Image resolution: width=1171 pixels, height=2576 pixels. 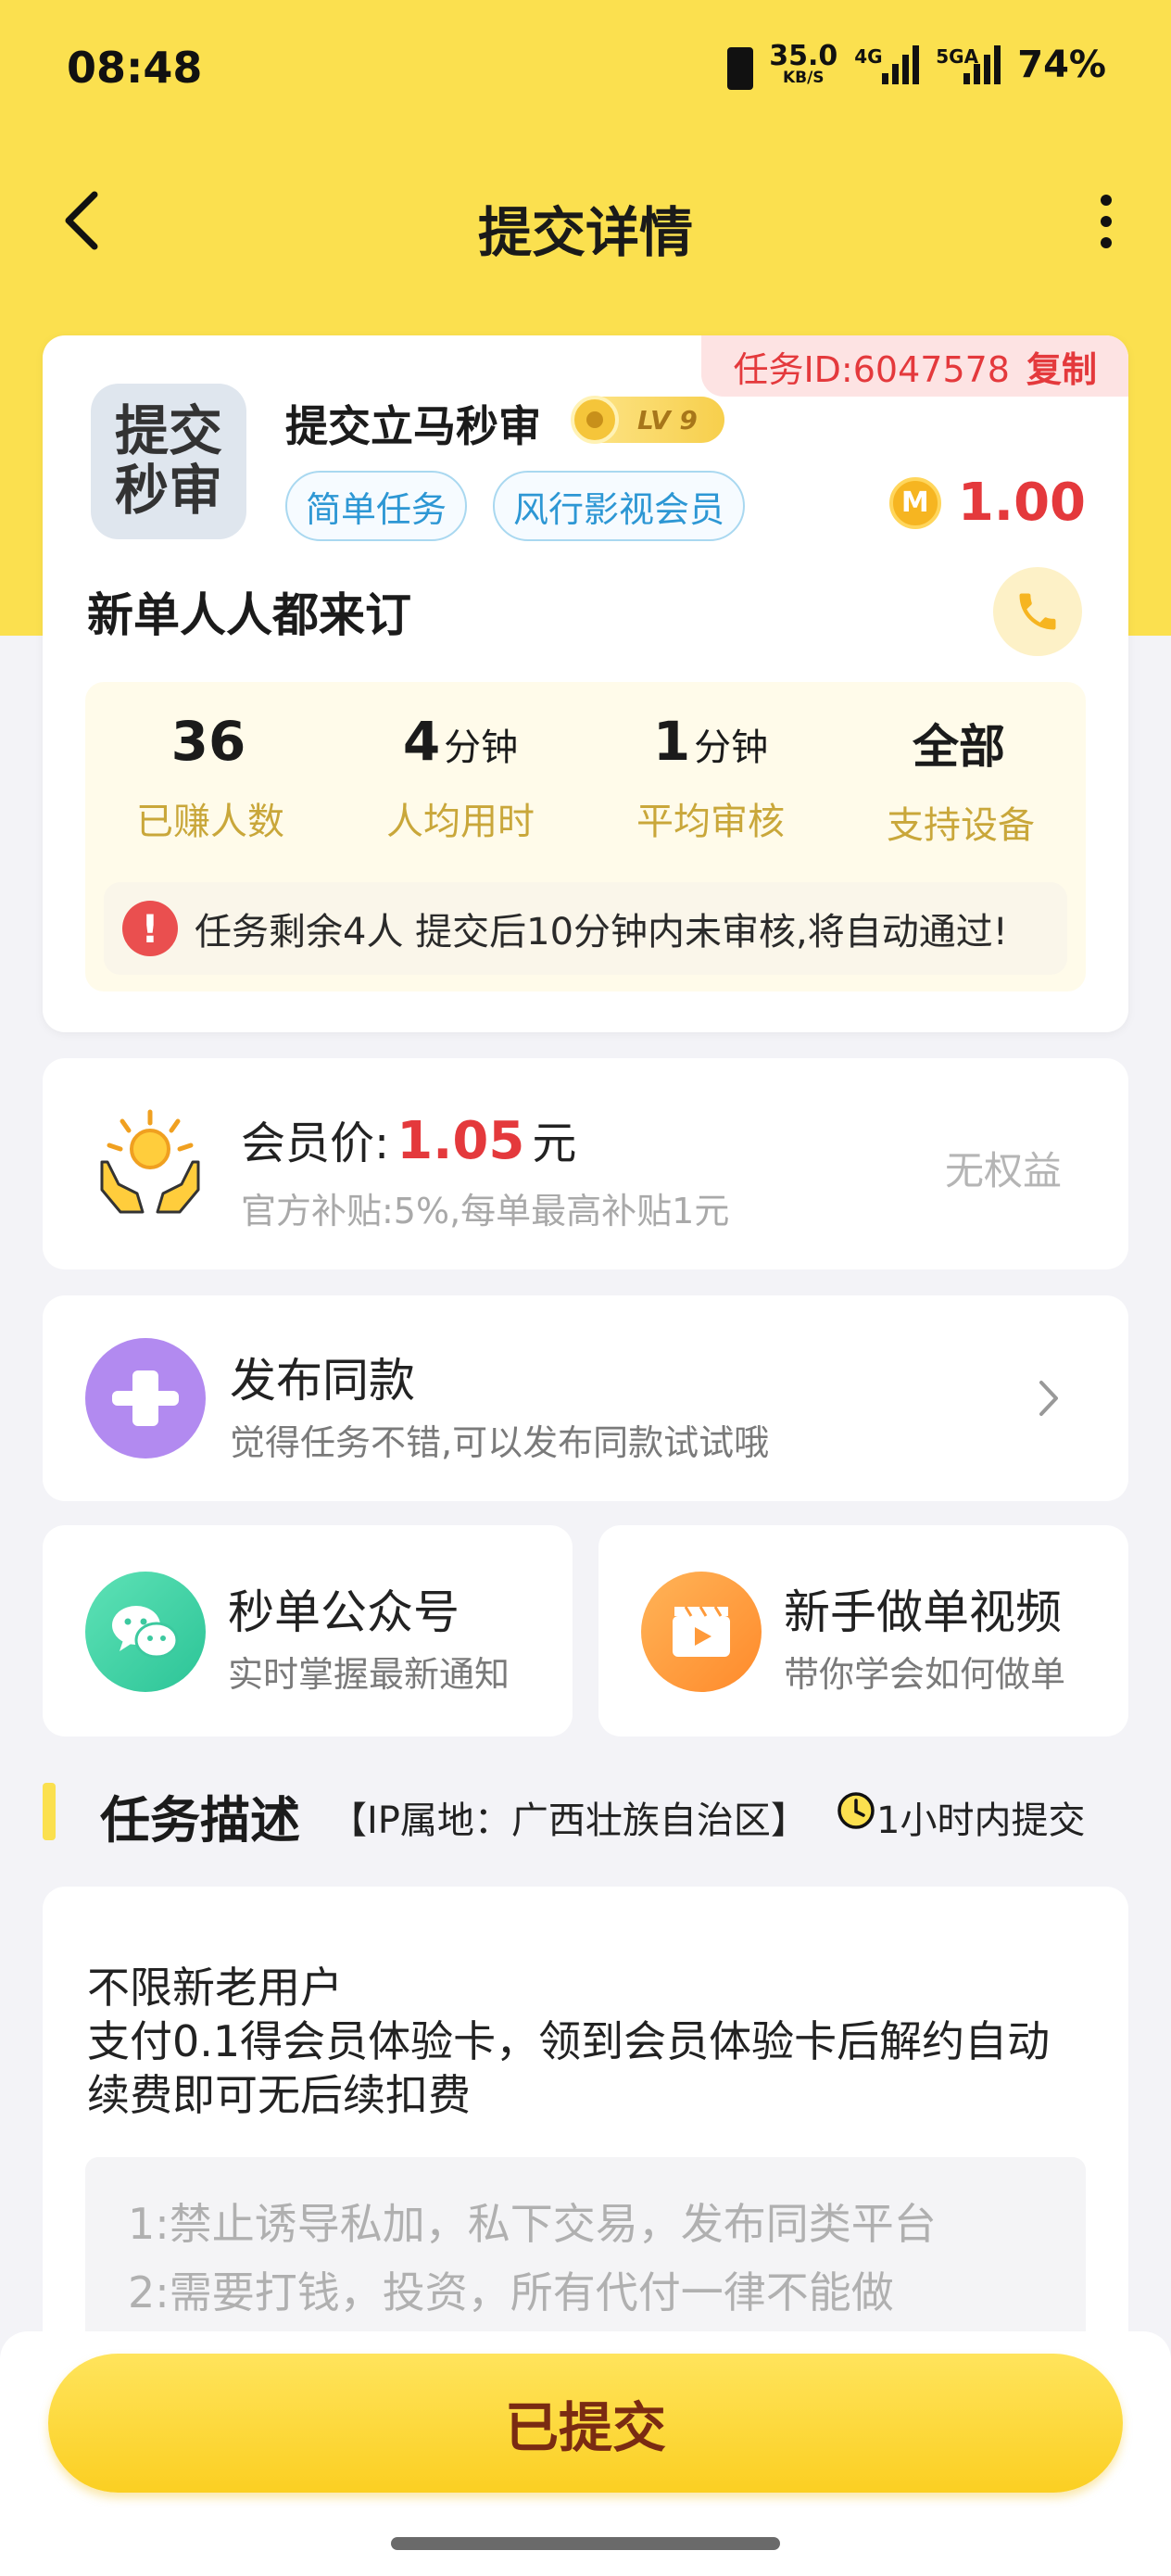 I want to click on vibrate-icon, so click(x=737, y=67).